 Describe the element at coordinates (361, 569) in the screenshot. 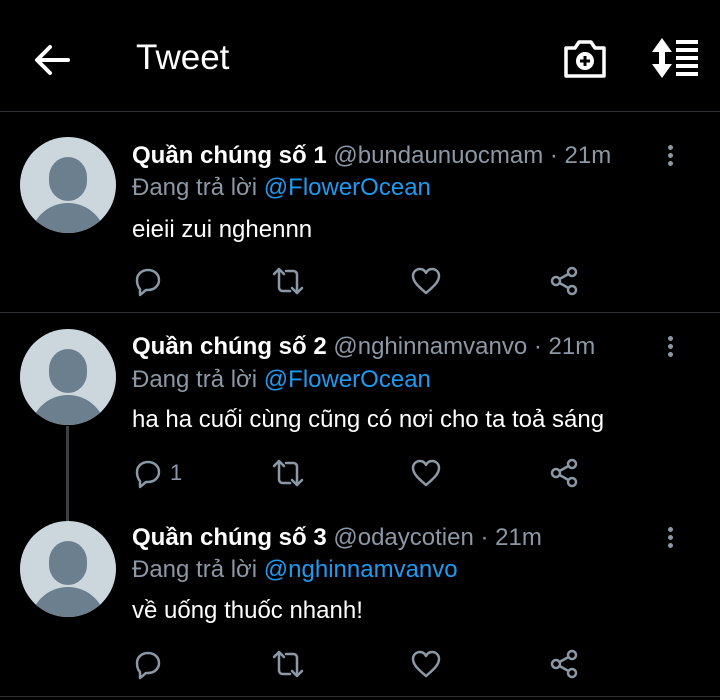

I see `mention-link: @nghinnamvanvo` at that location.